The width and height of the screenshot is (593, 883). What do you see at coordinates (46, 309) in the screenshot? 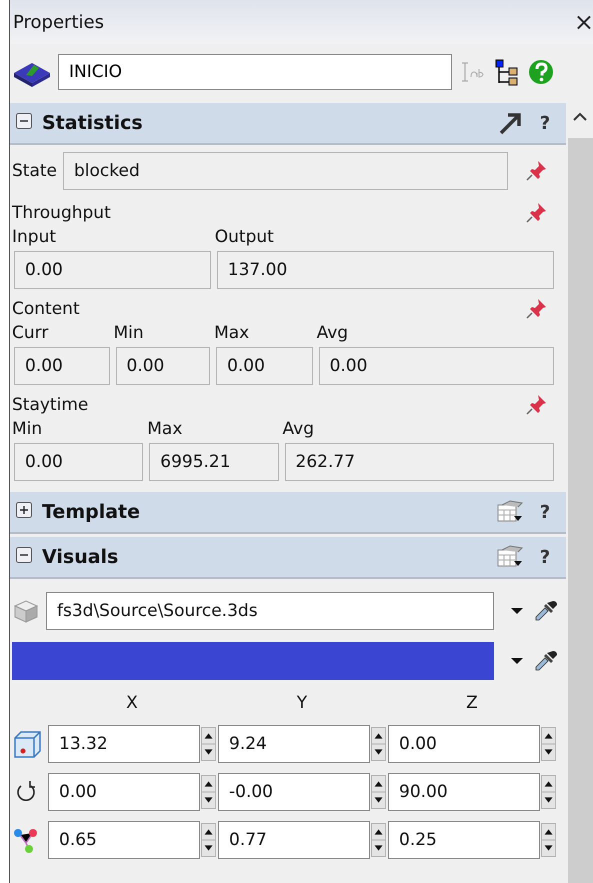
I see `group-label: Content` at bounding box center [46, 309].